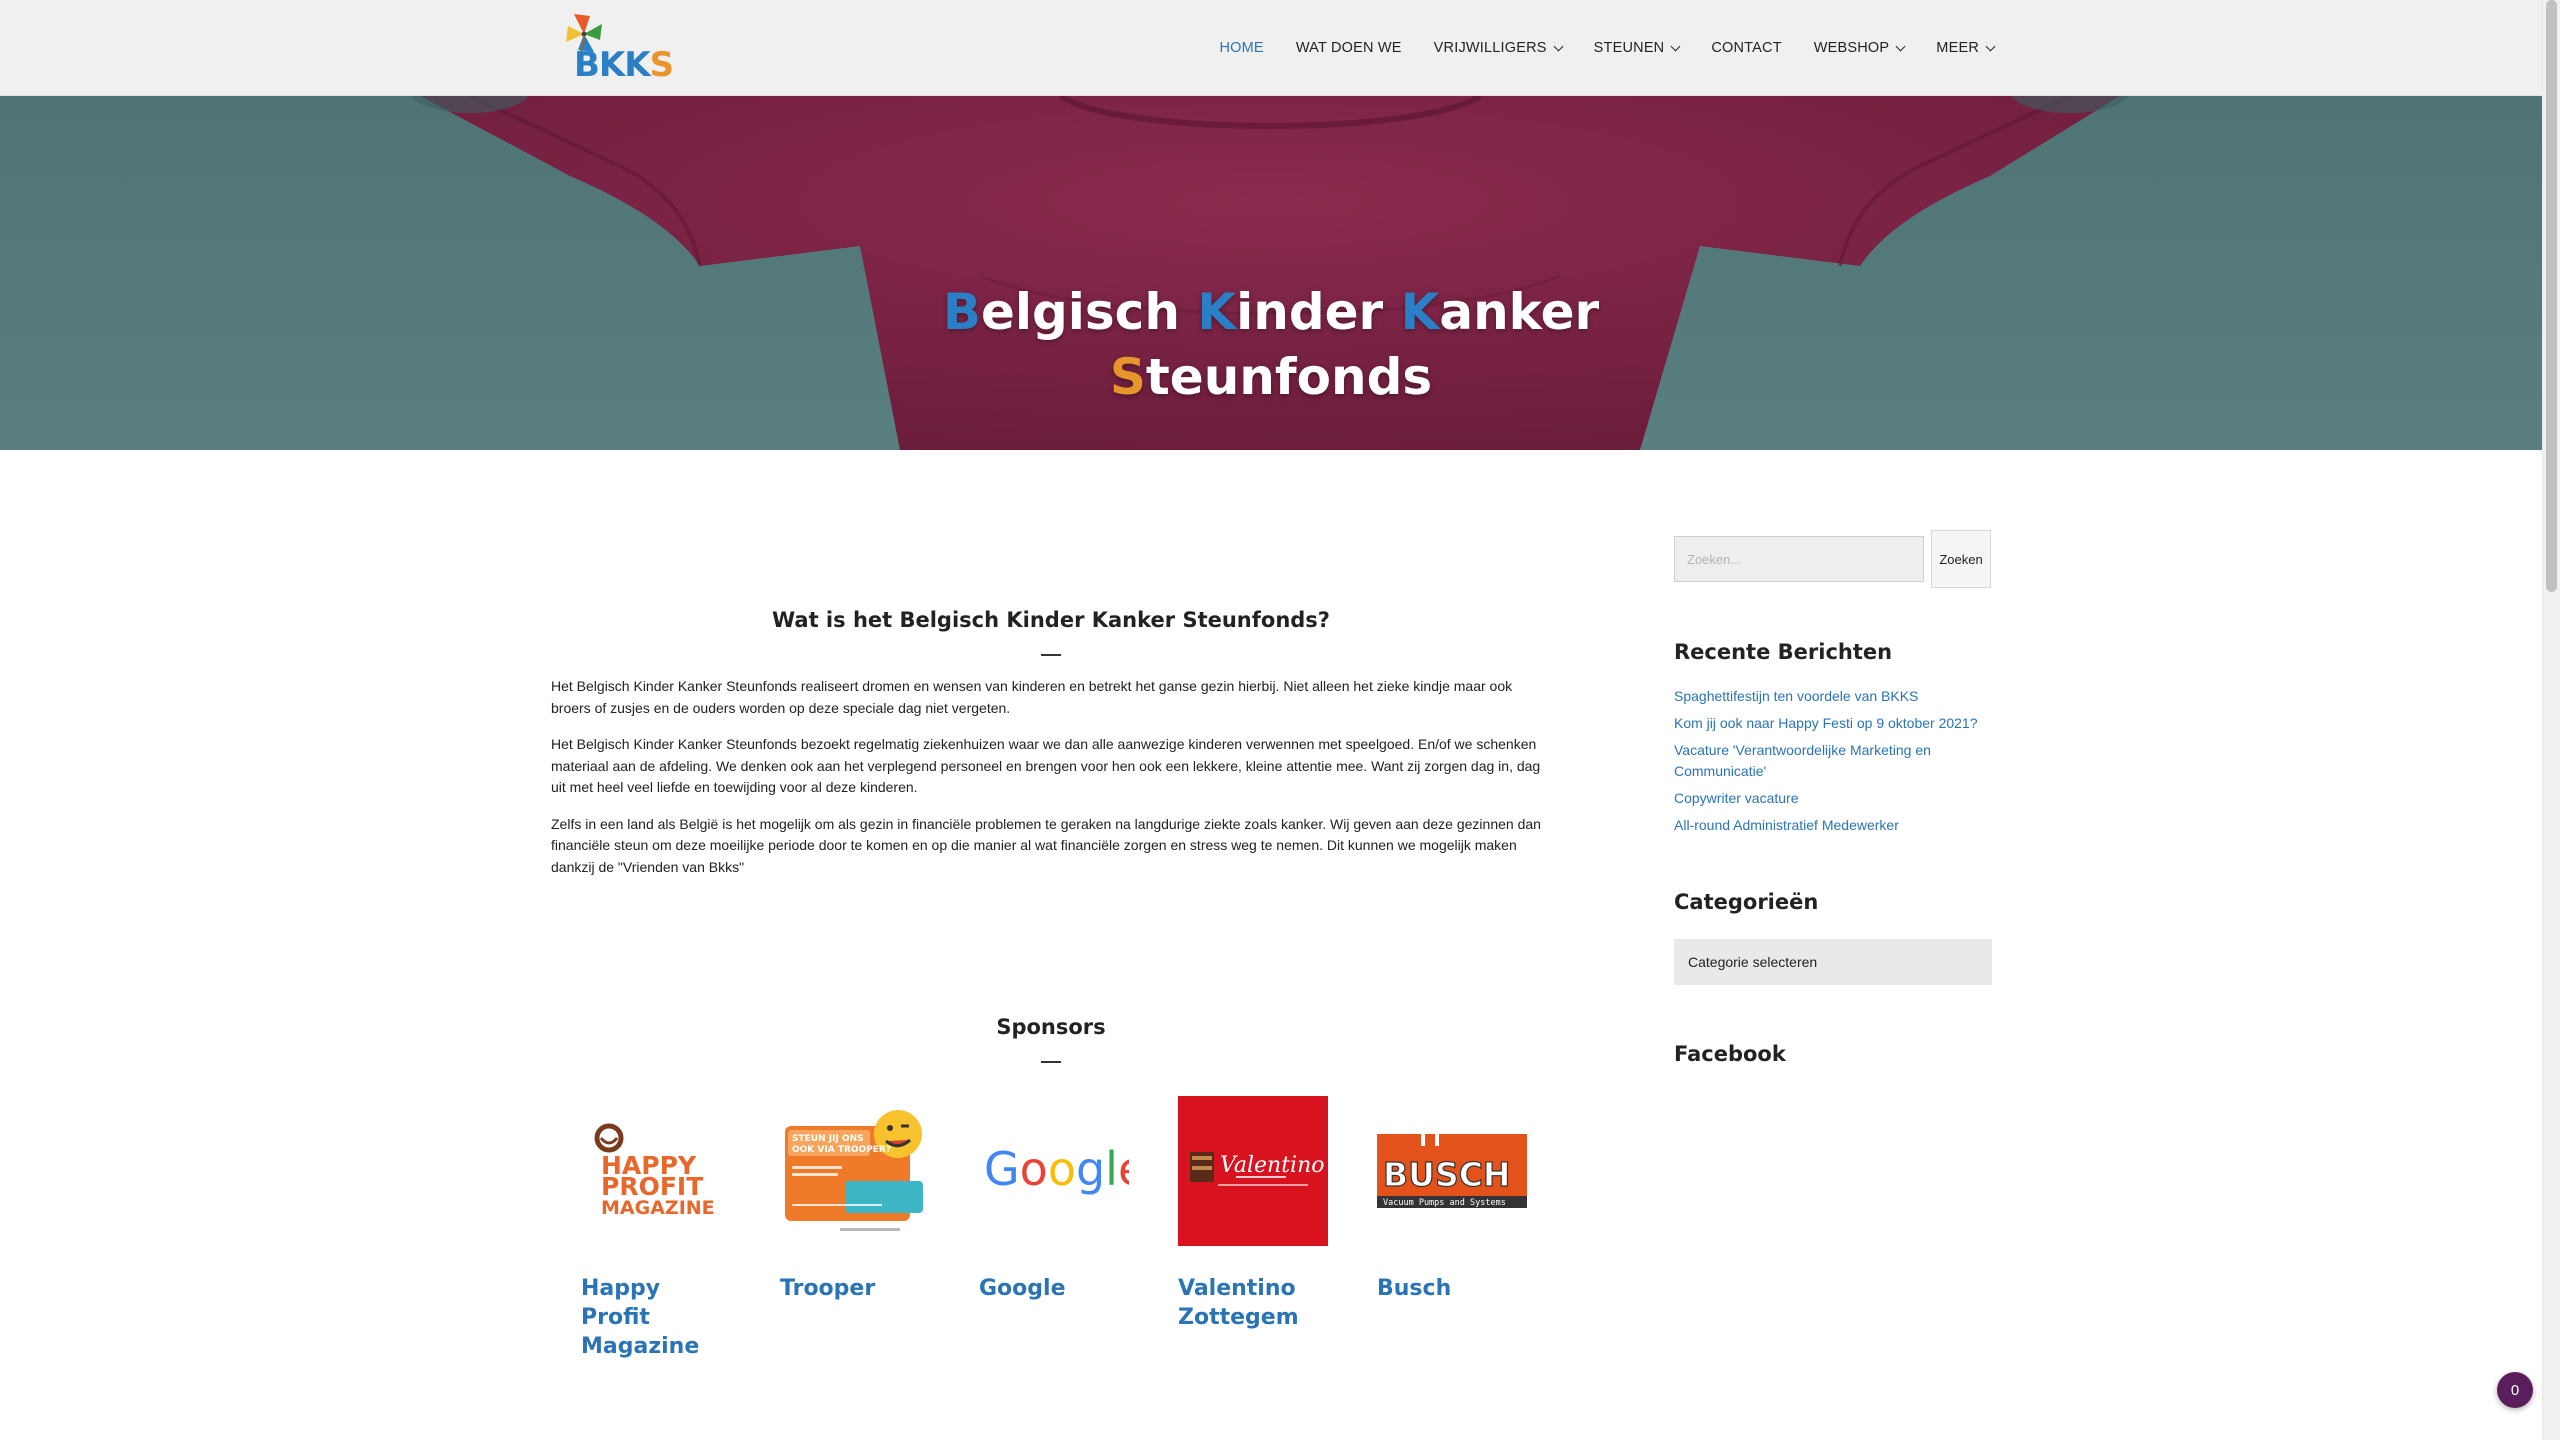 This screenshot has width=2560, height=1440. What do you see at coordinates (841, 1150) in the screenshot?
I see `logo-text: OOK VIA TROOPER?` at bounding box center [841, 1150].